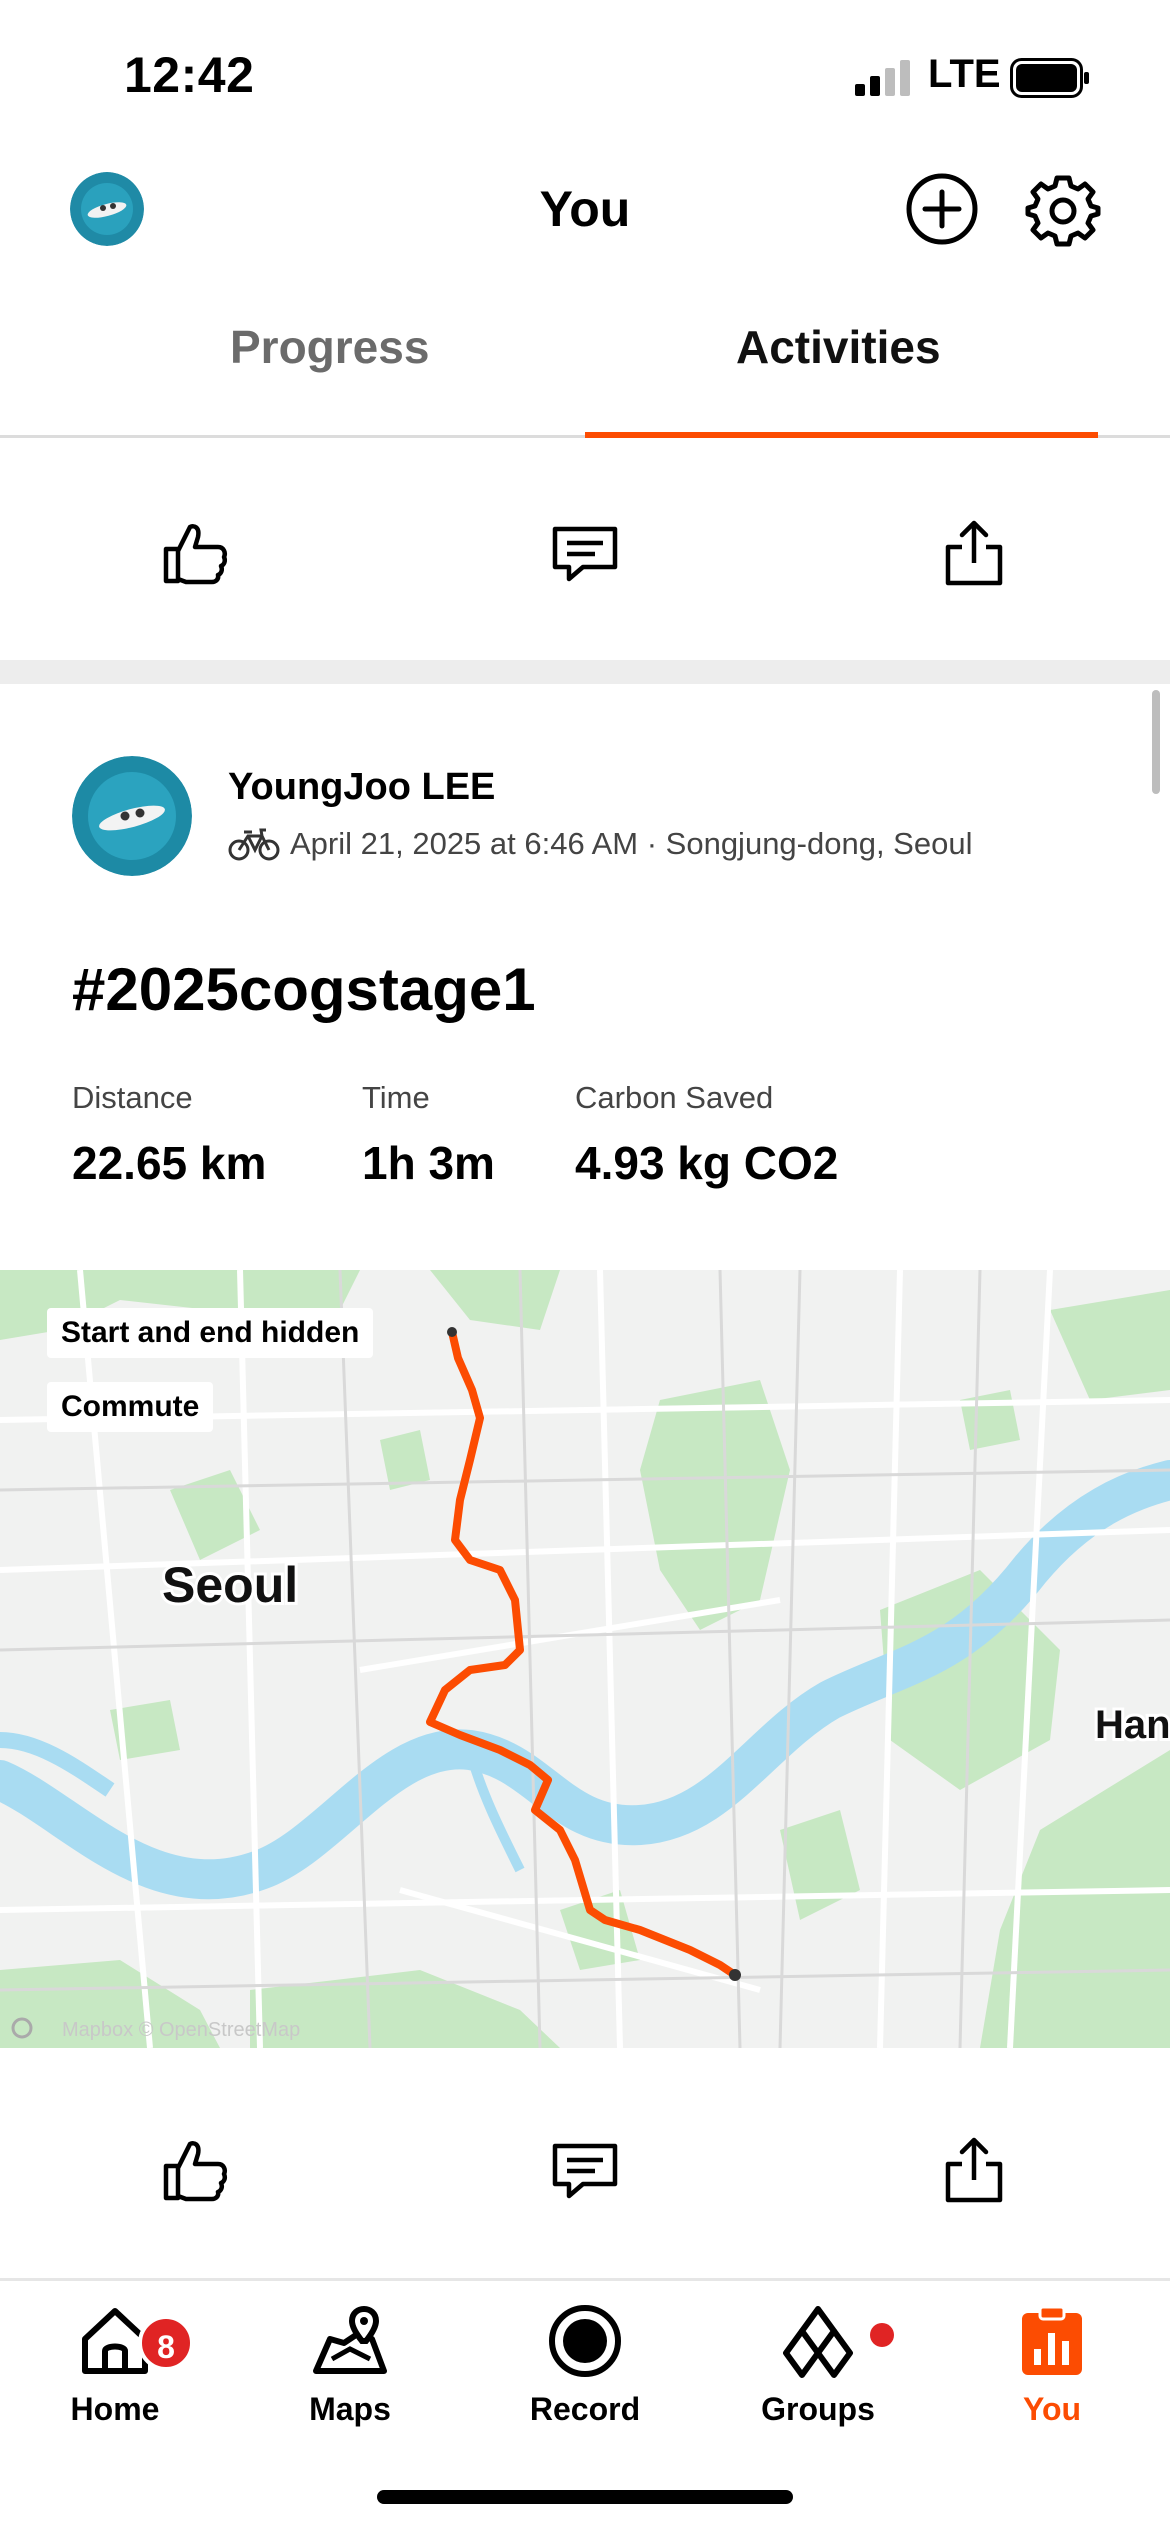 The image size is (1170, 2532). Describe the element at coordinates (428, 1135) in the screenshot. I see `stat-time: Time 1h 3m` at that location.